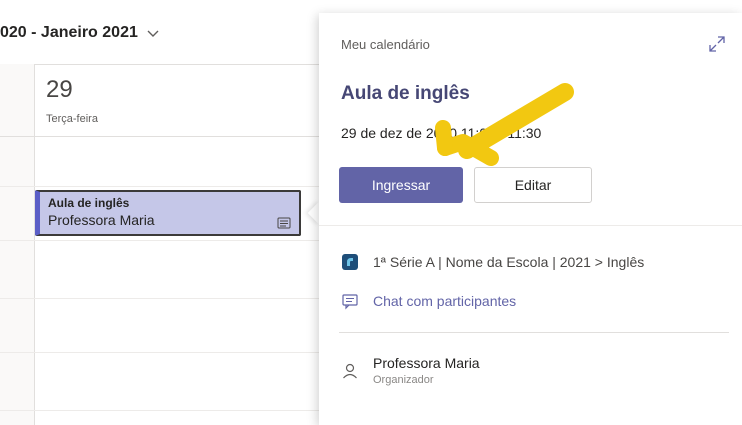 The width and height of the screenshot is (742, 425). I want to click on column-divider, so click(34, 100).